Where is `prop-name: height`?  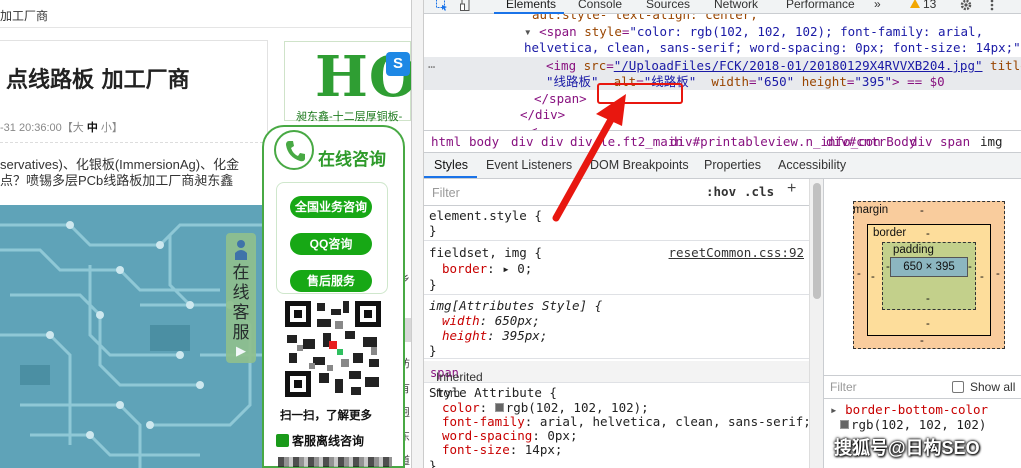
prop-name: height is located at coordinates (465, 335).